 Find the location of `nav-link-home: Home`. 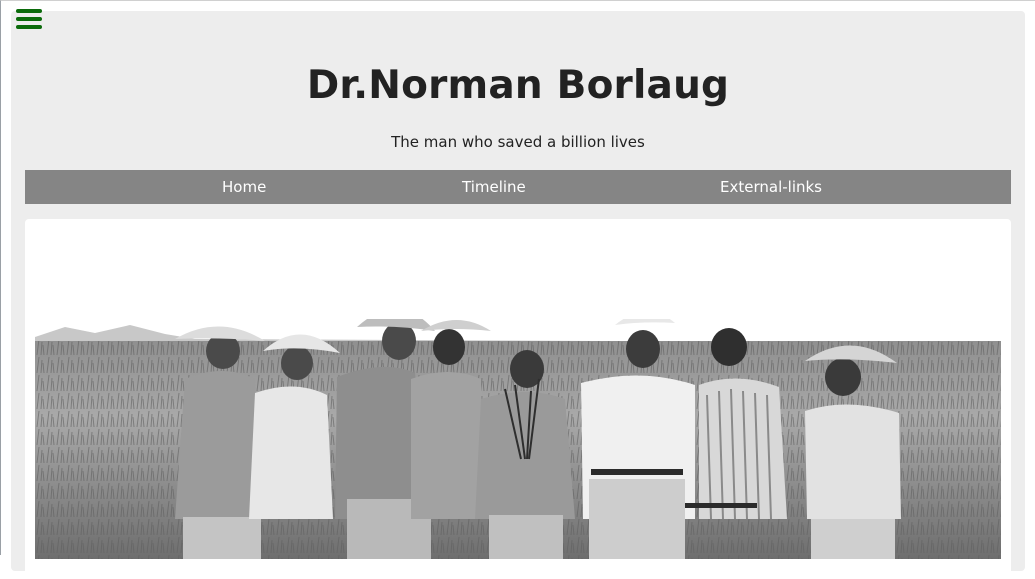

nav-link-home: Home is located at coordinates (244, 187).